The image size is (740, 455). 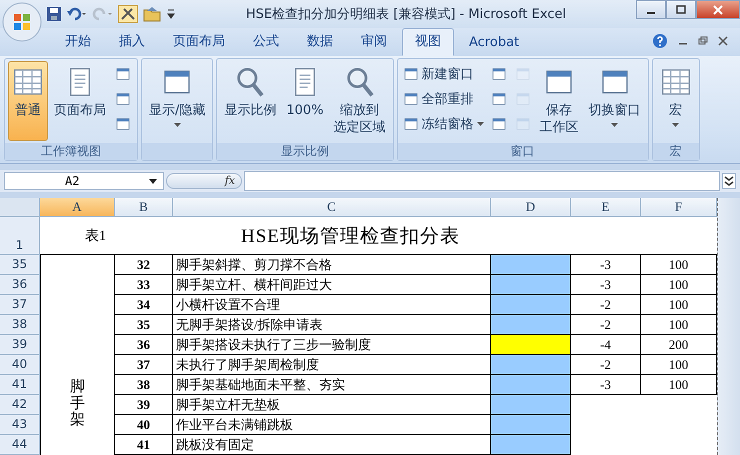 What do you see at coordinates (20, 325) in the screenshot?
I see `row-header: 38` at bounding box center [20, 325].